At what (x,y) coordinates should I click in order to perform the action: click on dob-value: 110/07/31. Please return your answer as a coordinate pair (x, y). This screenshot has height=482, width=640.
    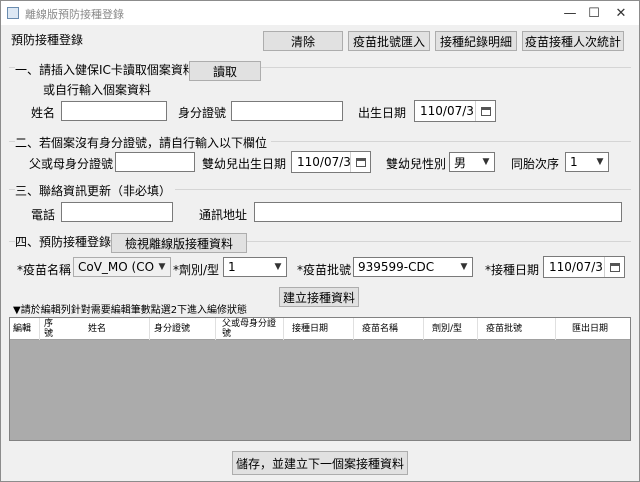
    Looking at the image, I should click on (447, 111).